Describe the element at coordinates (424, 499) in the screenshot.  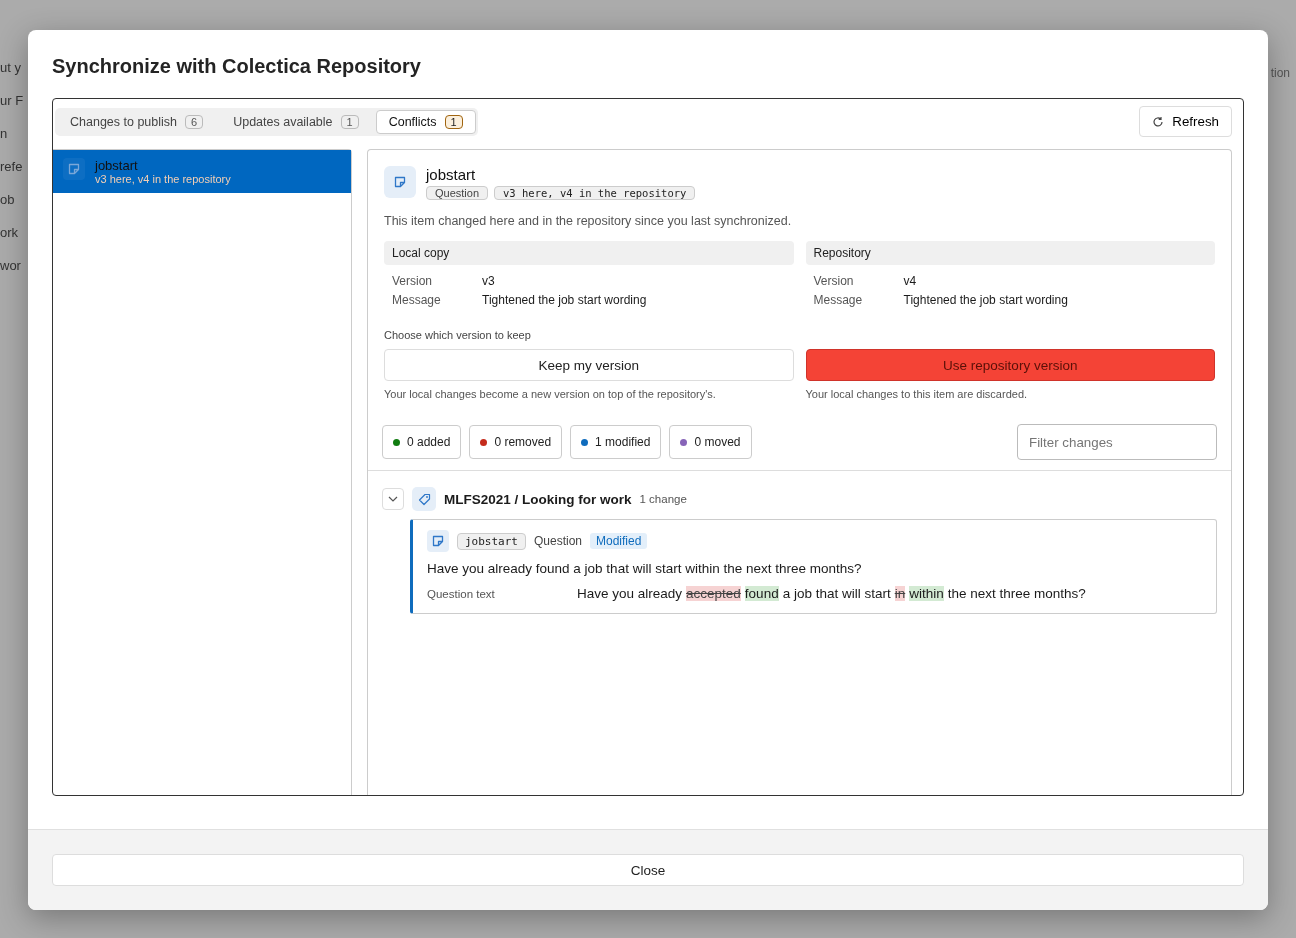
I see `tag-icon` at that location.